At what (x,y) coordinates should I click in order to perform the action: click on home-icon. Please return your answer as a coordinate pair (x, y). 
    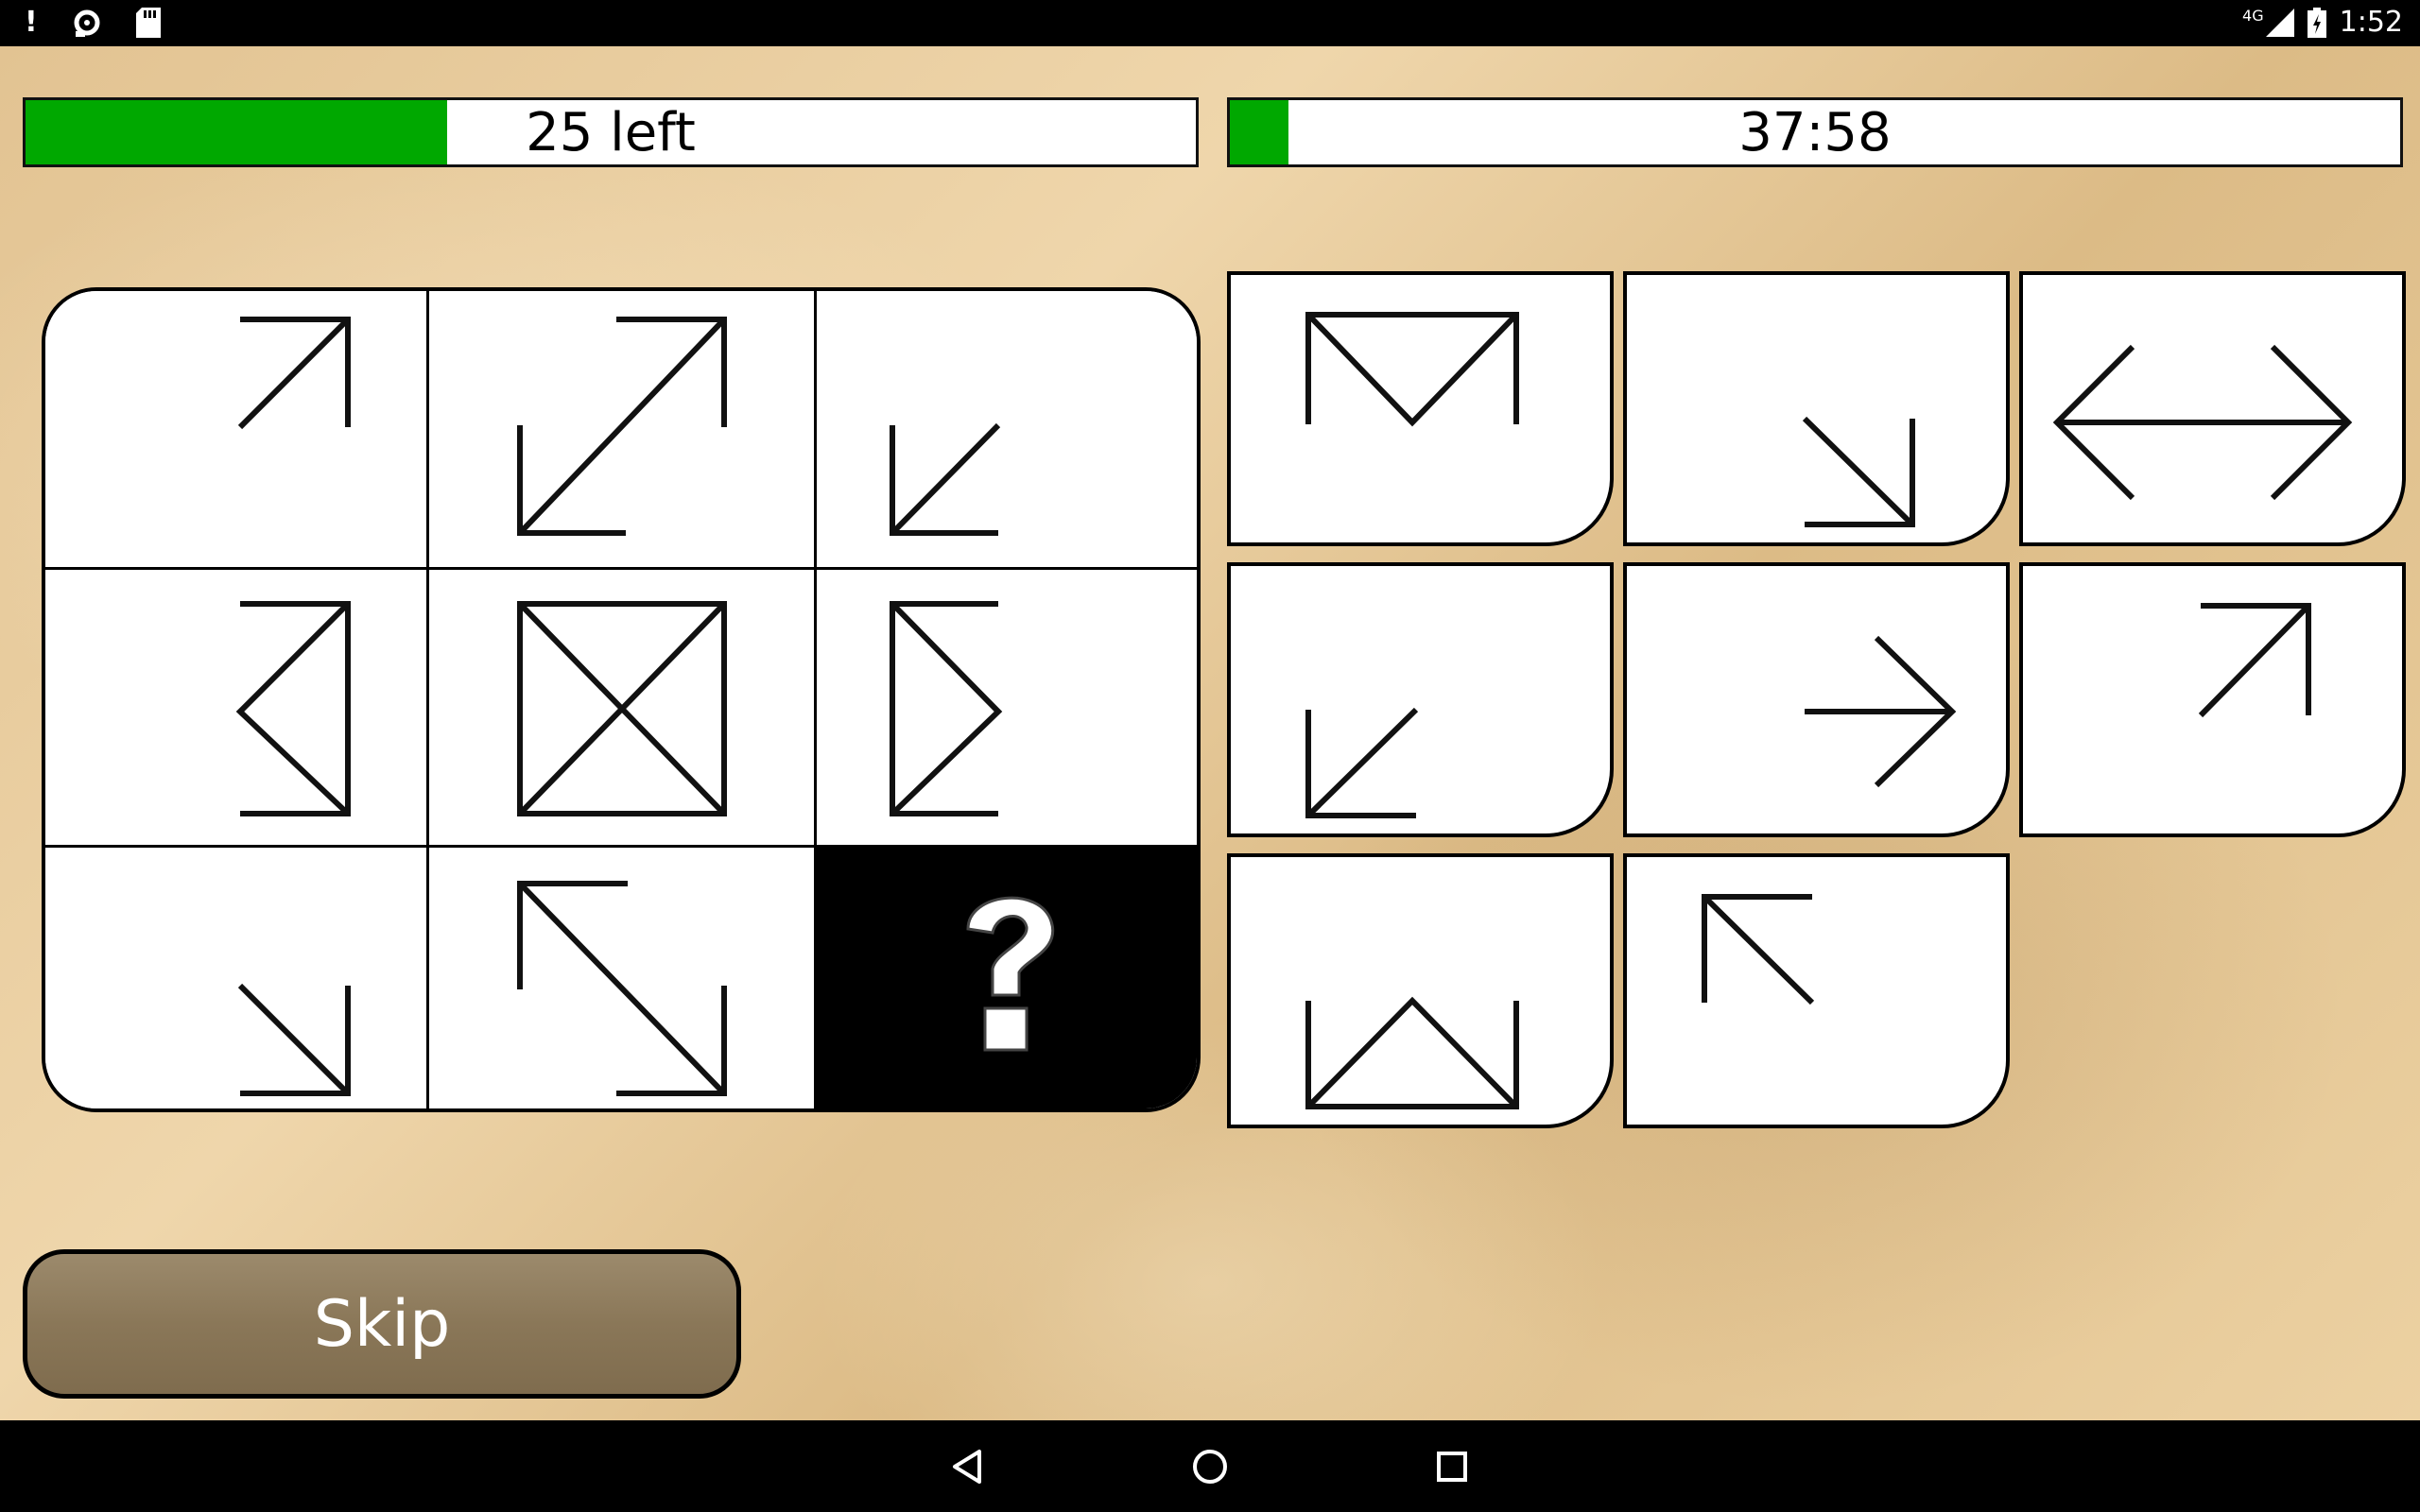
    Looking at the image, I should click on (1210, 1466).